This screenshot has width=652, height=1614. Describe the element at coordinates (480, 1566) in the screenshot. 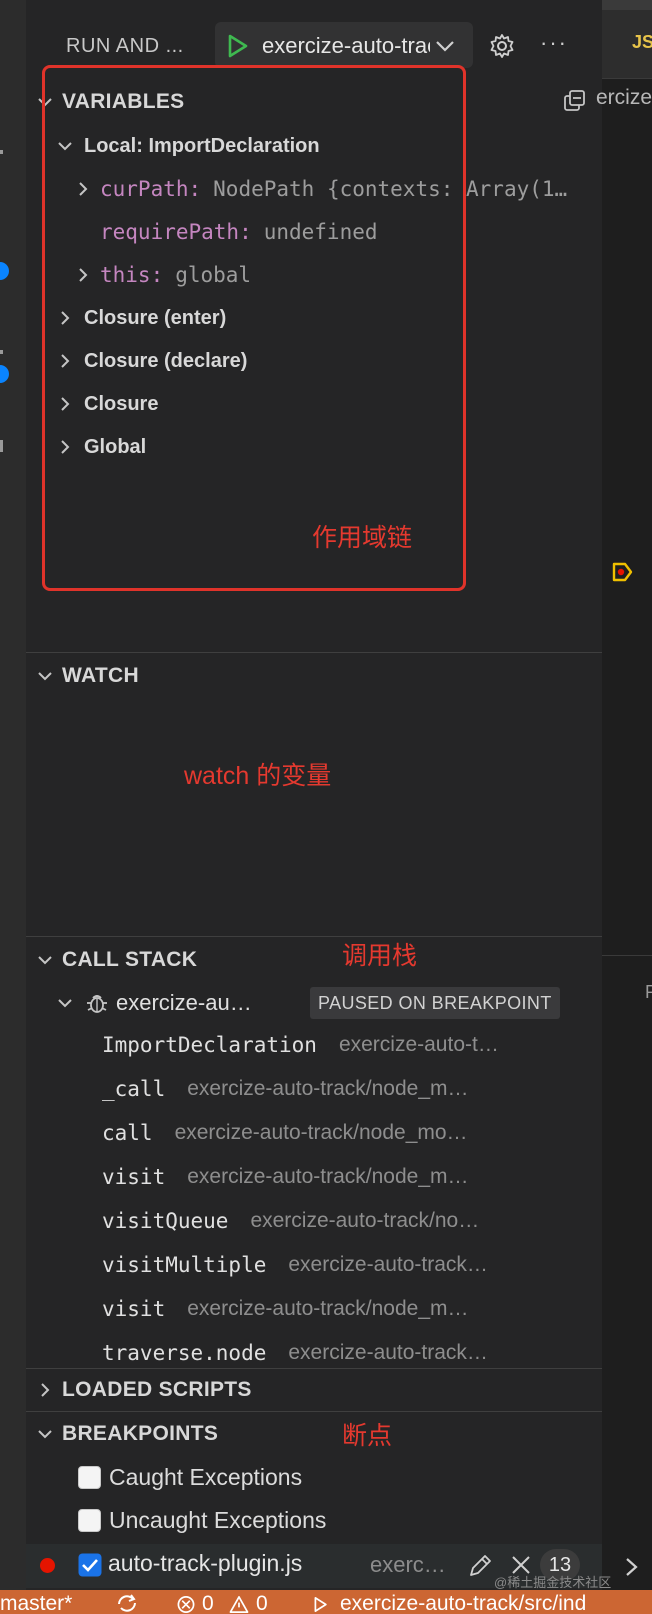

I see `edit-breakpoint-icon` at that location.